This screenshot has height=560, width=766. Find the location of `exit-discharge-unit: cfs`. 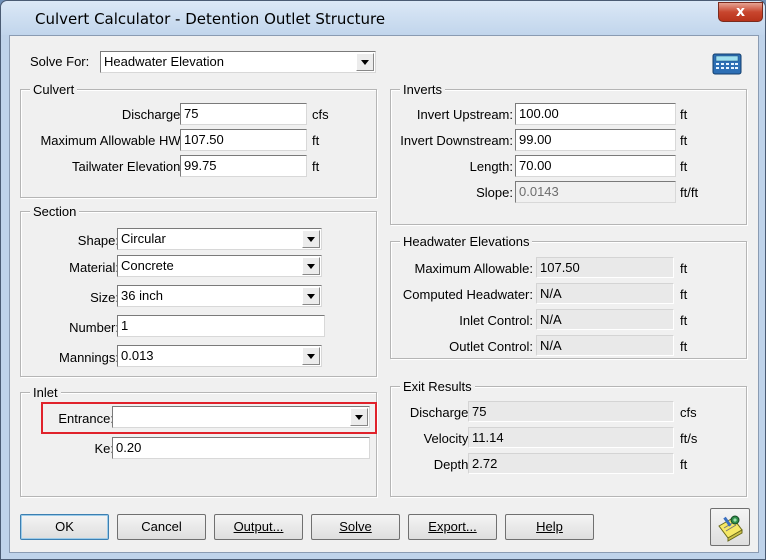

exit-discharge-unit: cfs is located at coordinates (688, 412).